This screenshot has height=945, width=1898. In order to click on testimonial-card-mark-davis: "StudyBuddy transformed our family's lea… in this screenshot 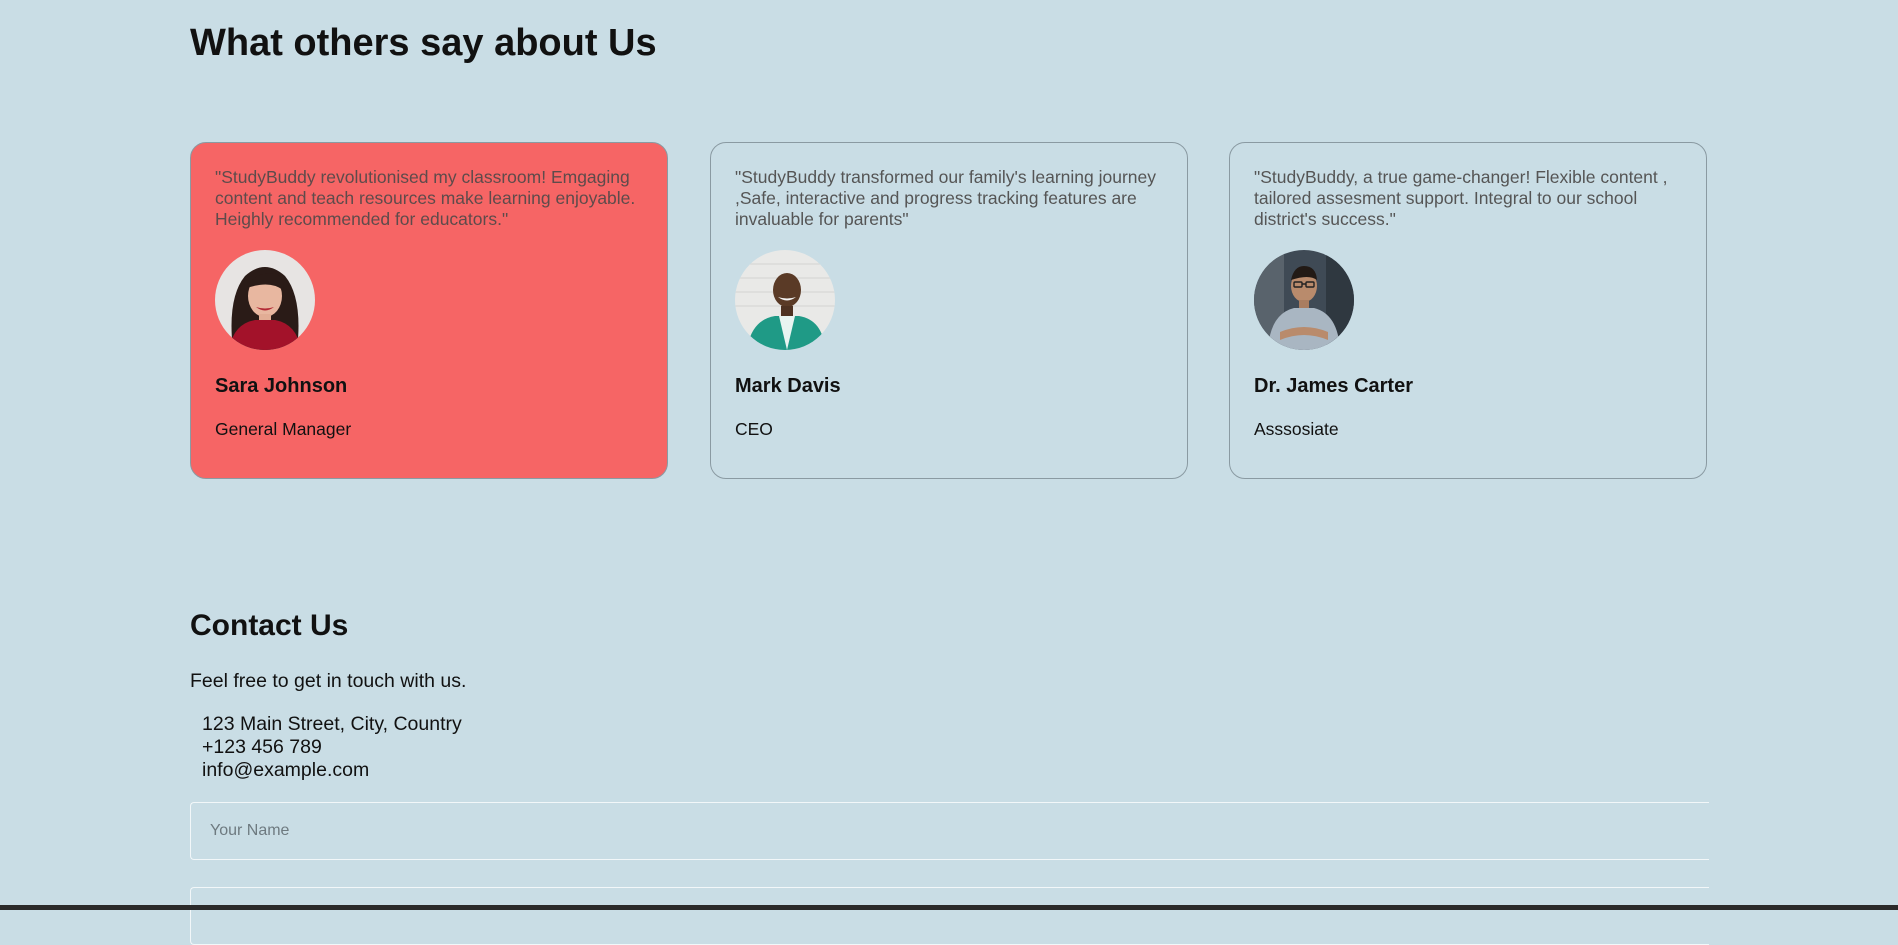, I will do `click(949, 310)`.